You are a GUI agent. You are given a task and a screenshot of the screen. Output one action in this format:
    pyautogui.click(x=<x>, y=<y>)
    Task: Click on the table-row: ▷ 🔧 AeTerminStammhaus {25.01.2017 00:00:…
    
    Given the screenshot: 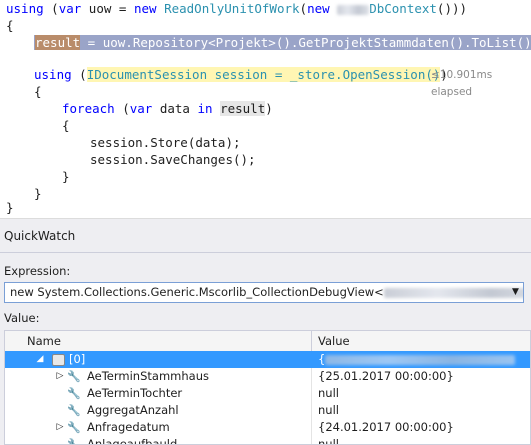 What is the action you would take?
    pyautogui.click(x=267, y=376)
    